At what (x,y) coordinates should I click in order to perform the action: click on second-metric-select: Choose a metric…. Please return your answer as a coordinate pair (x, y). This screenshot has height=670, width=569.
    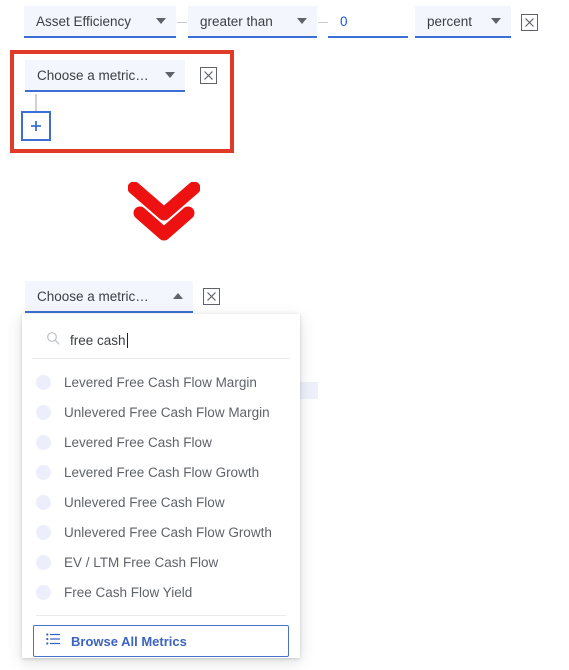
    Looking at the image, I should click on (105, 76).